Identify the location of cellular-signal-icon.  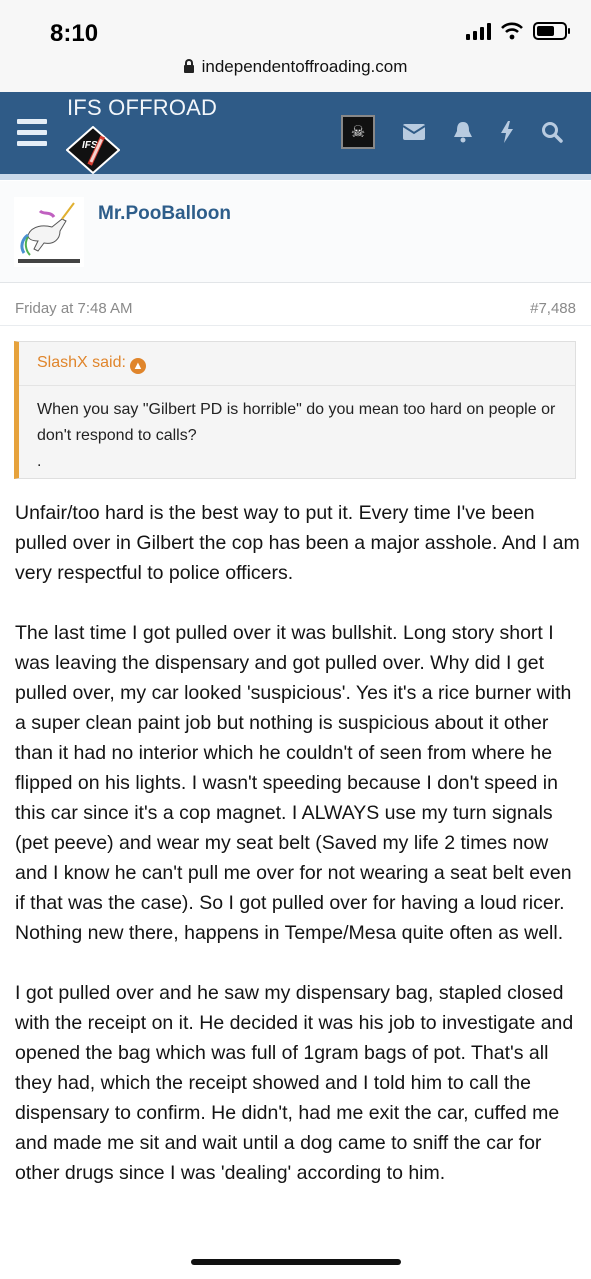
(478, 31).